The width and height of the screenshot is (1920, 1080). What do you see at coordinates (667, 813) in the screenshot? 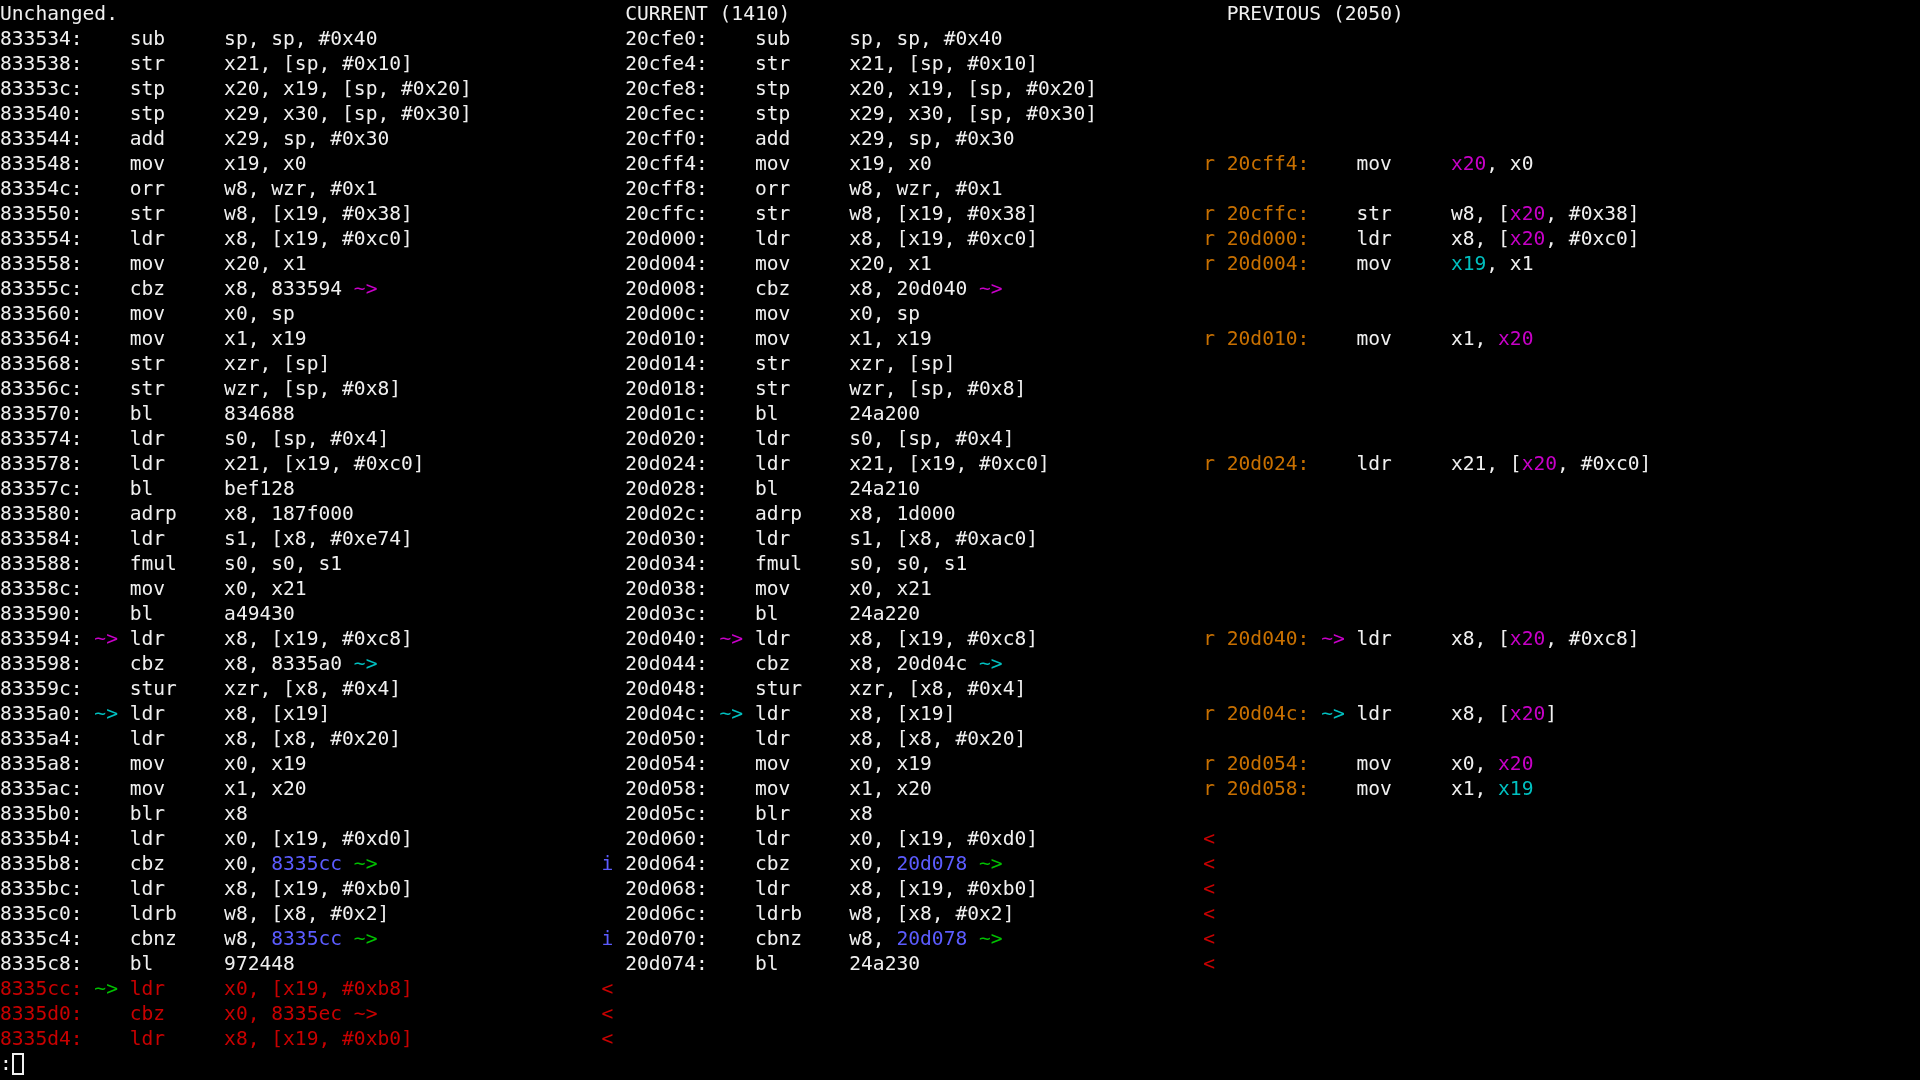
I see `address: 20d05c:` at bounding box center [667, 813].